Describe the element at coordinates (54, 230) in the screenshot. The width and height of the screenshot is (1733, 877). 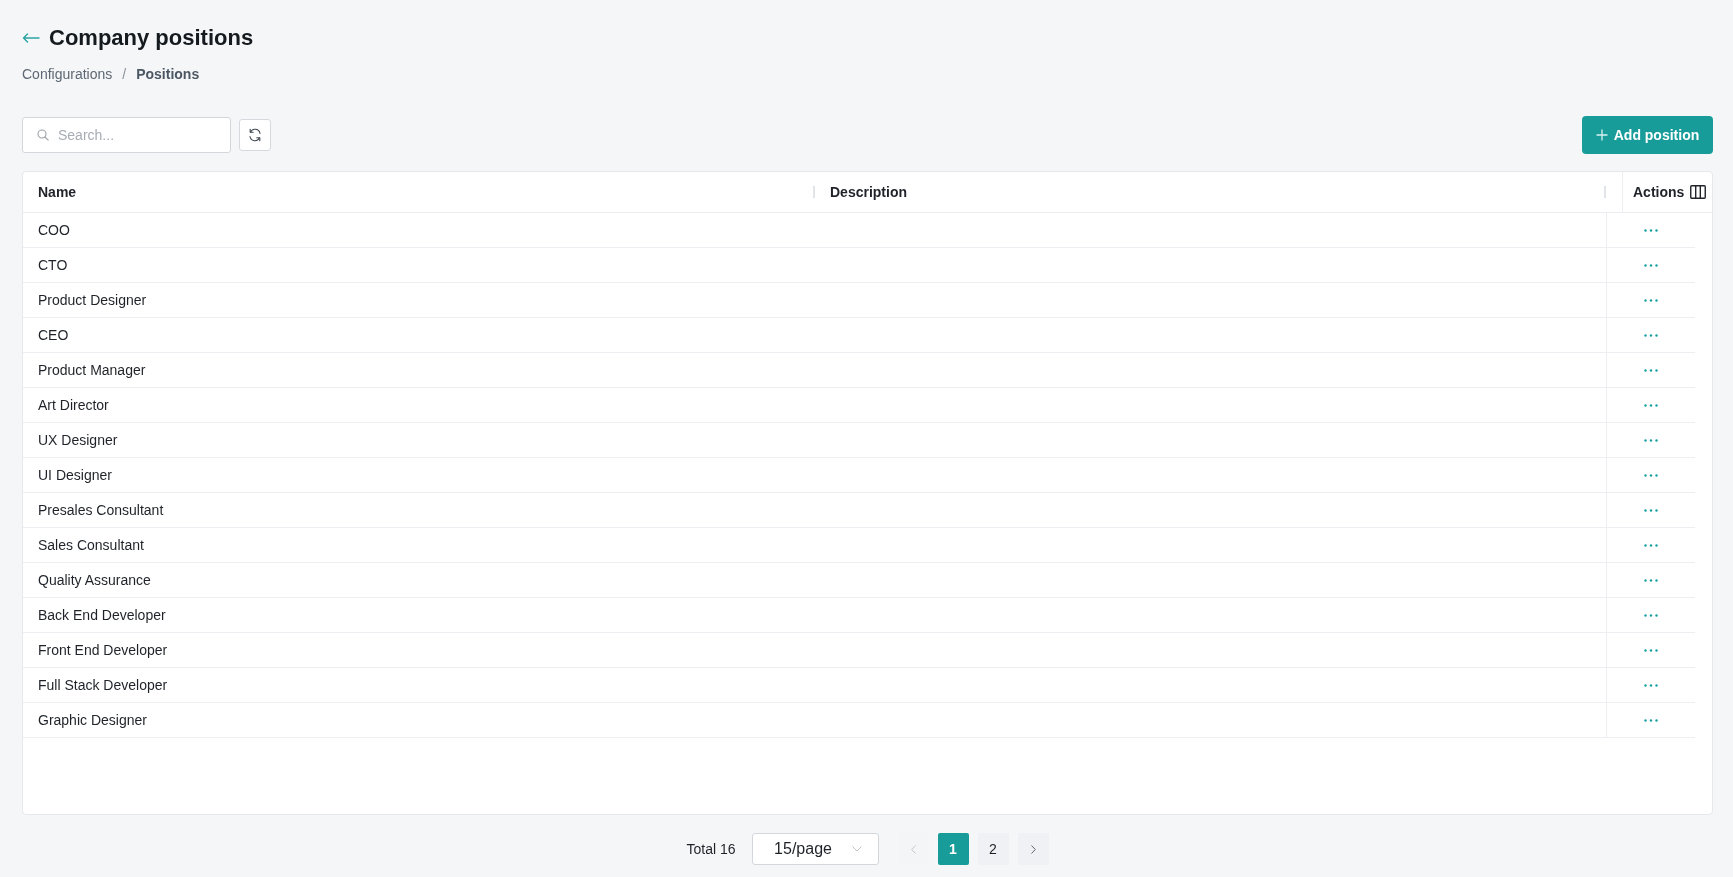
I see `table-cell: COO` at that location.